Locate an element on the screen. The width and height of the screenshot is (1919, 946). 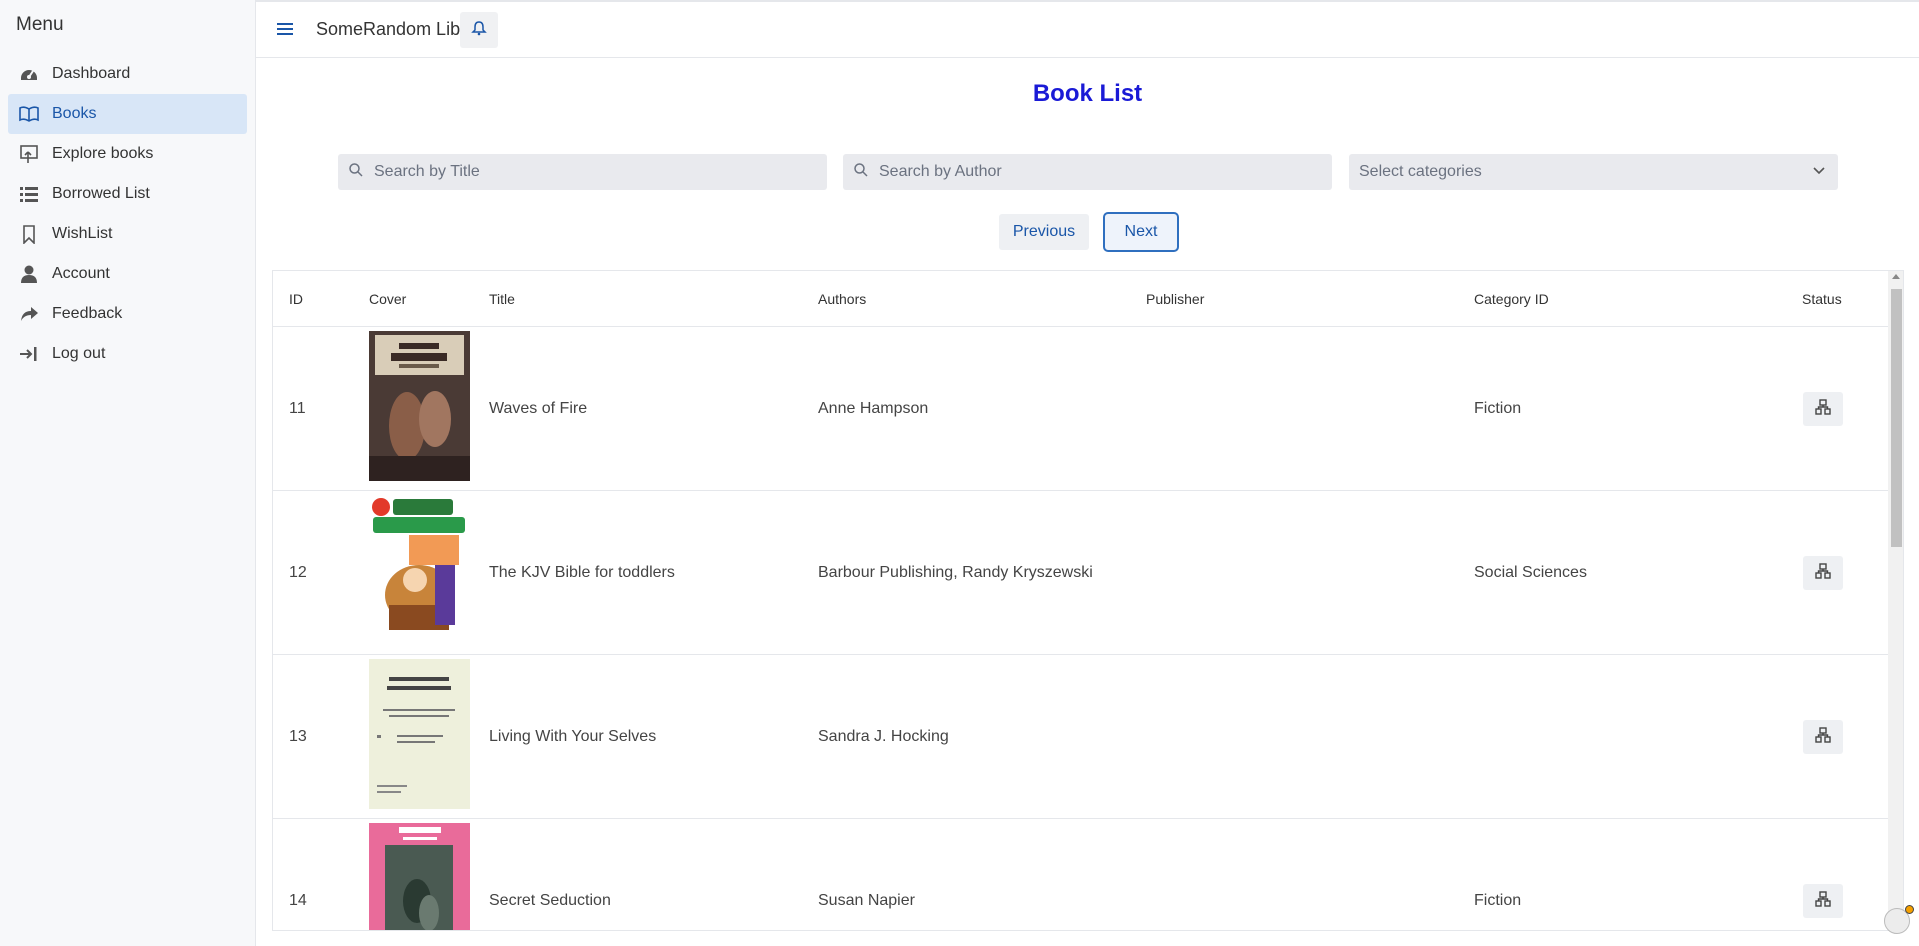
book-authors: Susan Napier is located at coordinates (866, 900).